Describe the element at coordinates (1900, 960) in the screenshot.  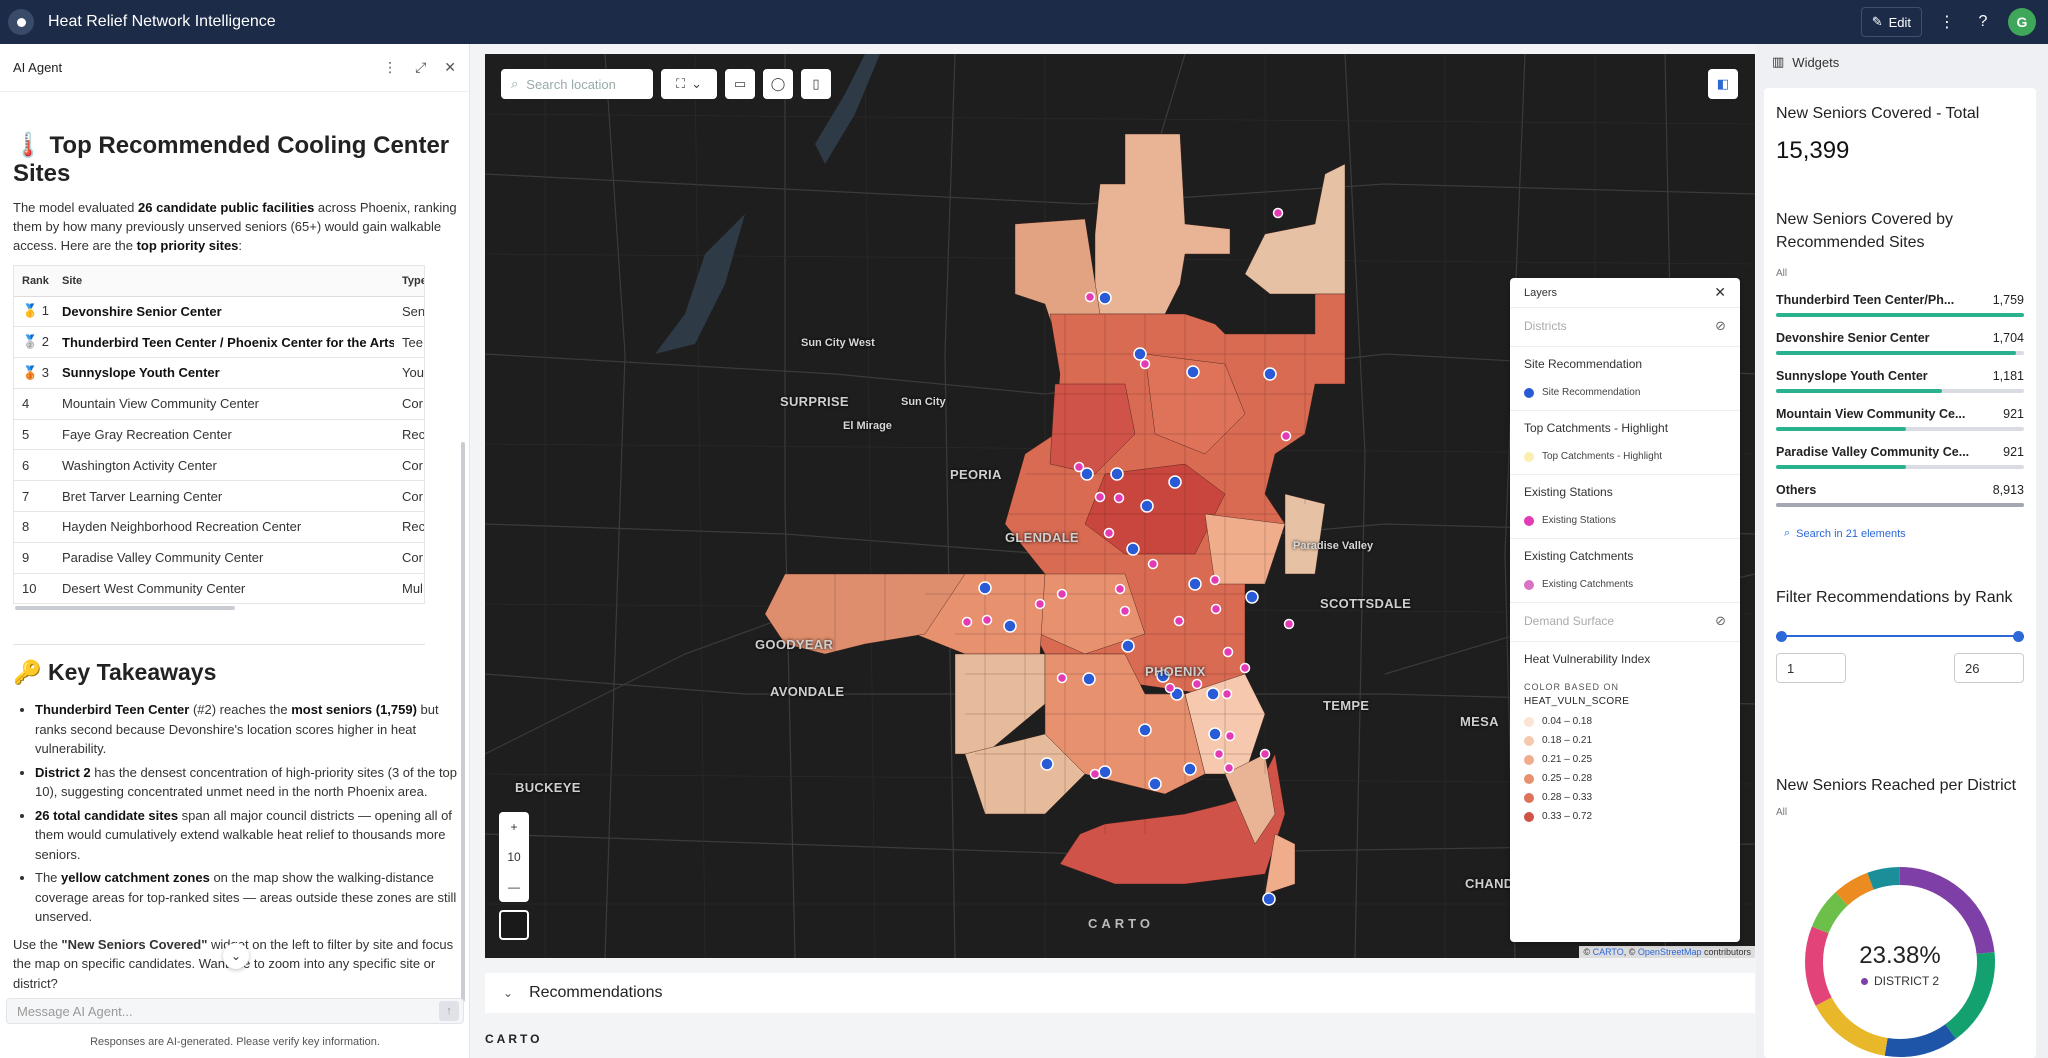
I see `district-donut: 23.38% DISTRICT 2` at that location.